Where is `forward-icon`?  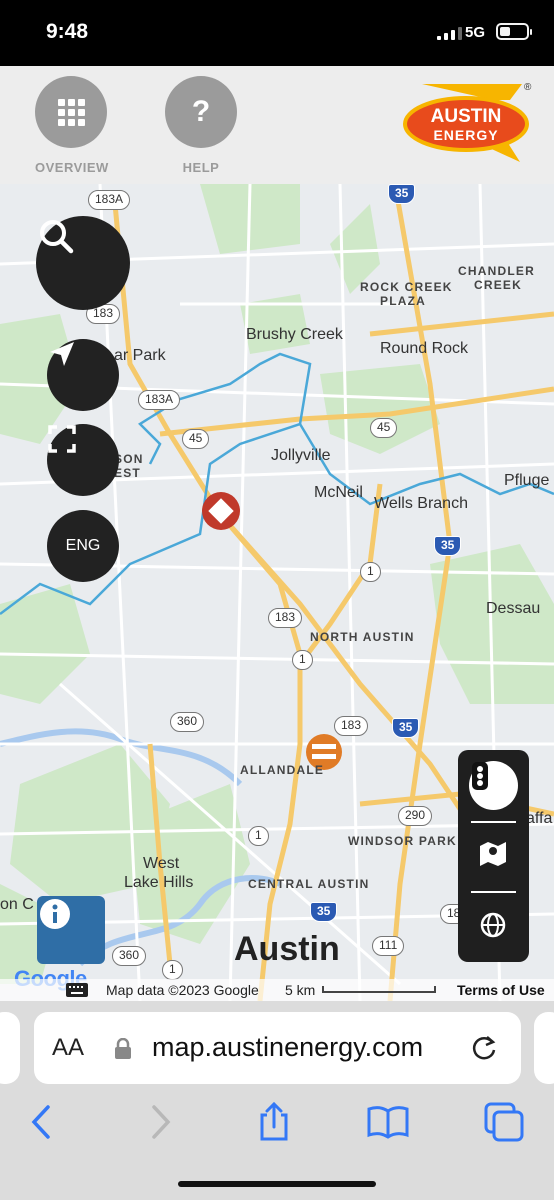
forward-icon is located at coordinates (161, 1122).